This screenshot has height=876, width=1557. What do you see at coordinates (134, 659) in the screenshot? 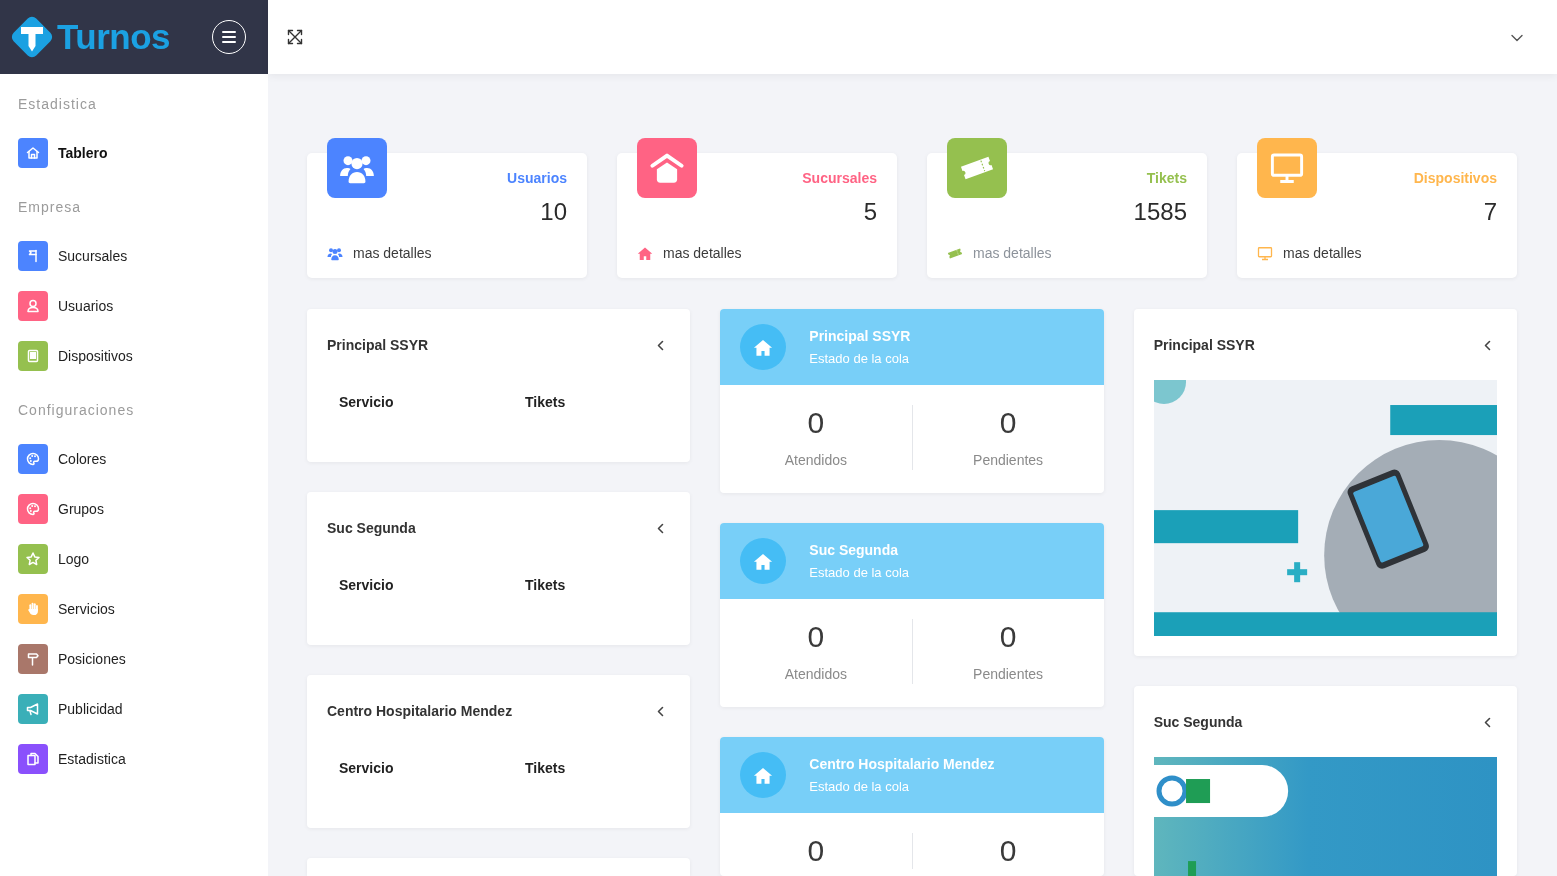
I see `sidebar-item: Posiciones` at bounding box center [134, 659].